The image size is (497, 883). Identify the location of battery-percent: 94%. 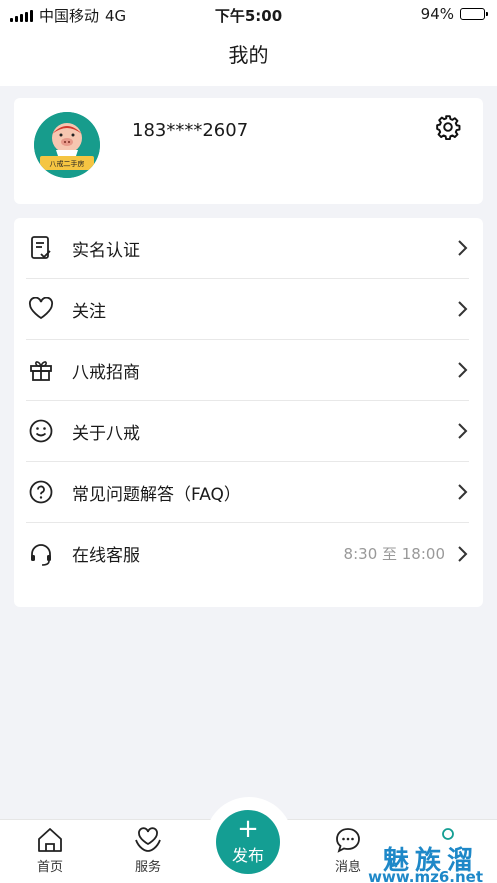
(437, 14).